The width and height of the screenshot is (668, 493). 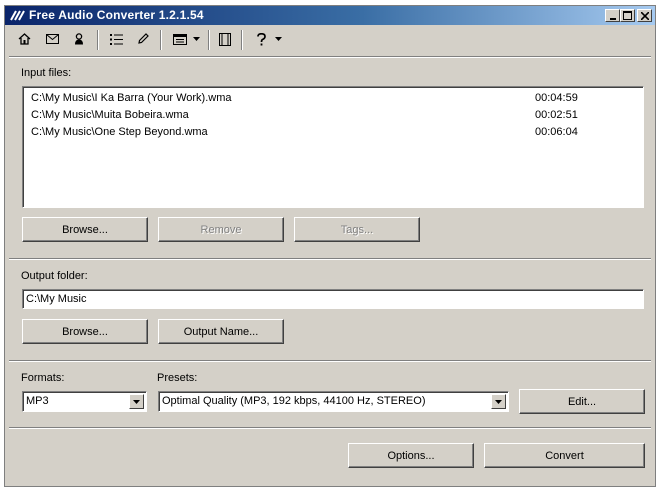 I want to click on output-folder-value: C:\My Music, so click(x=56, y=299).